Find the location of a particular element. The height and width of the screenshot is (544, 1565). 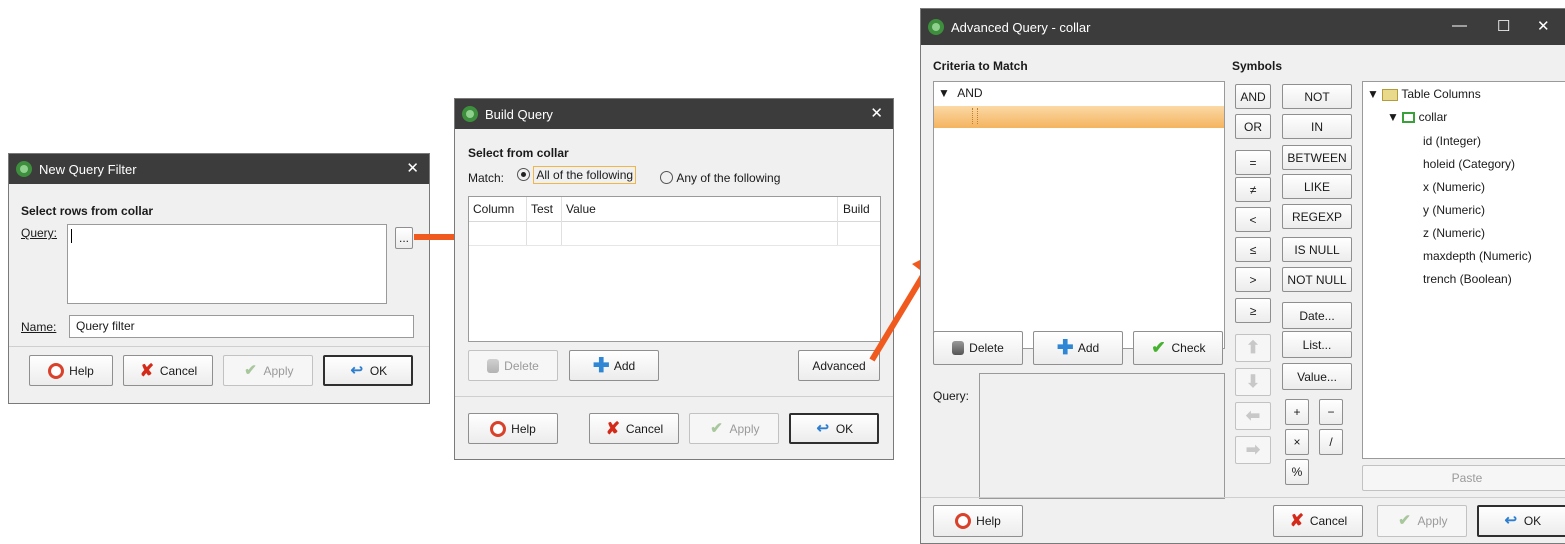

operator-minus-button: − is located at coordinates (1331, 412).